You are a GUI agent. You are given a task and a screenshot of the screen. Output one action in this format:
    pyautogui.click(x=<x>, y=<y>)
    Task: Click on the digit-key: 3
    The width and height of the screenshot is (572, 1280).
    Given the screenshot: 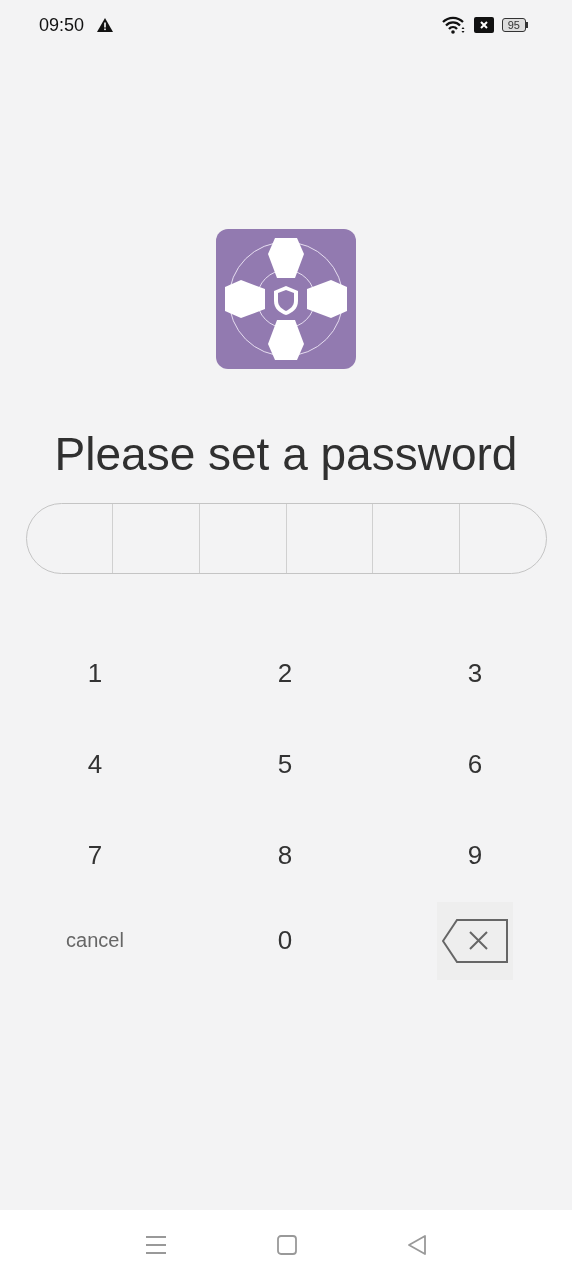 What is the action you would take?
    pyautogui.click(x=475, y=673)
    